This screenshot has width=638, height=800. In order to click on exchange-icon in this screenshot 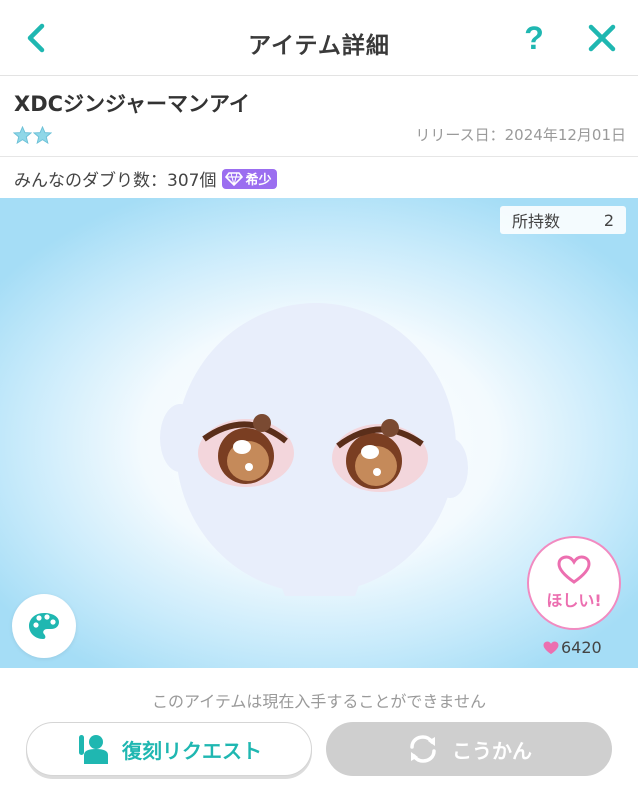, I will do `click(423, 749)`.